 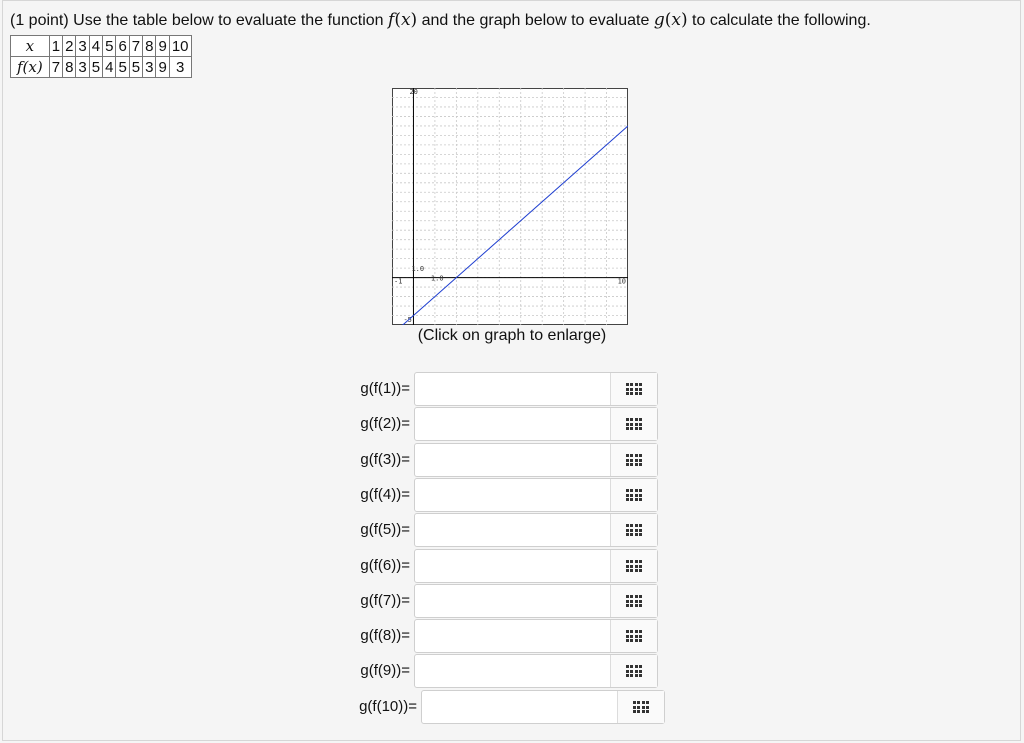 I want to click on x-value-cell: 3, so click(x=82, y=46).